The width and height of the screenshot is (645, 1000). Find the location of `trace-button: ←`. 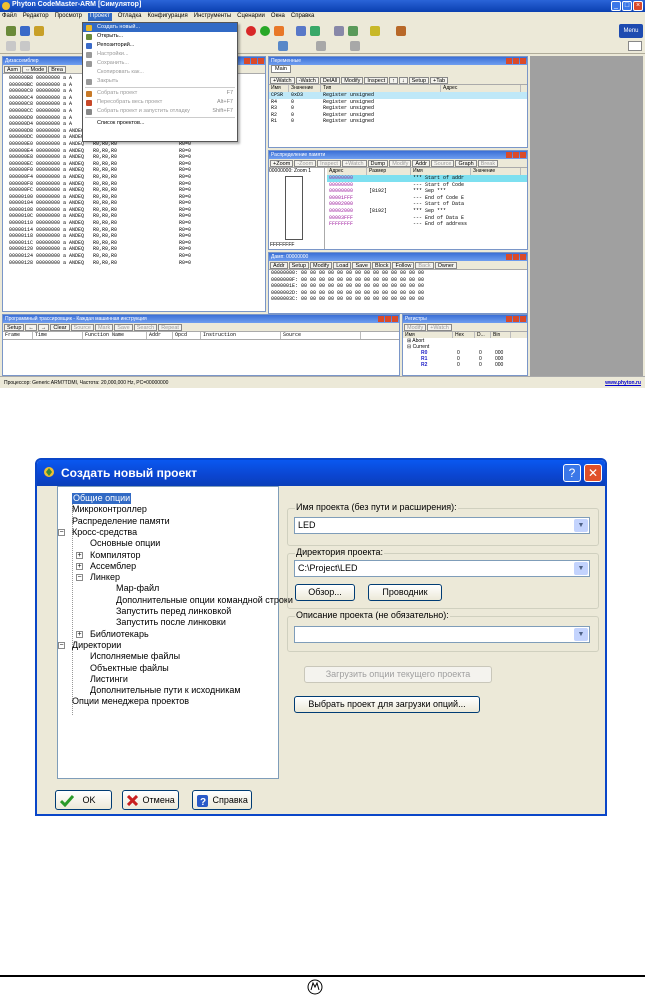

trace-button: ← is located at coordinates (31, 327).